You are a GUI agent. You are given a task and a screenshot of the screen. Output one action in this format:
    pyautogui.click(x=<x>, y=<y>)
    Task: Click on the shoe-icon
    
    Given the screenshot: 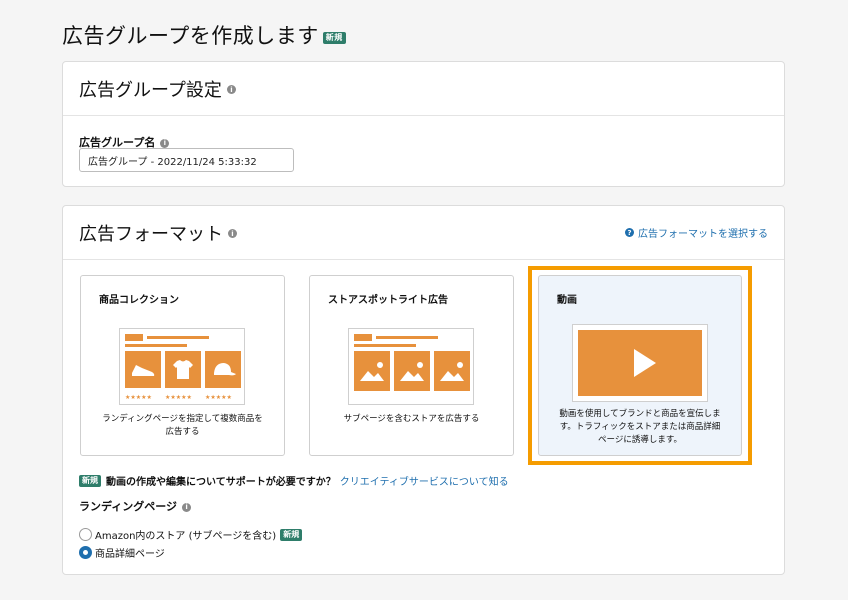 What is the action you would take?
    pyautogui.click(x=143, y=370)
    